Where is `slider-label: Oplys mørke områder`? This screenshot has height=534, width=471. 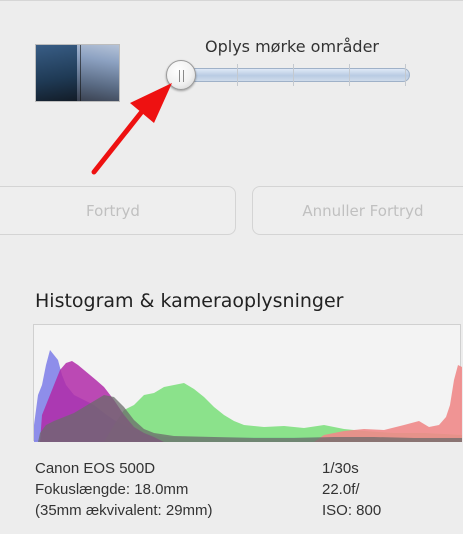 slider-label: Oplys mørke områder is located at coordinates (292, 46).